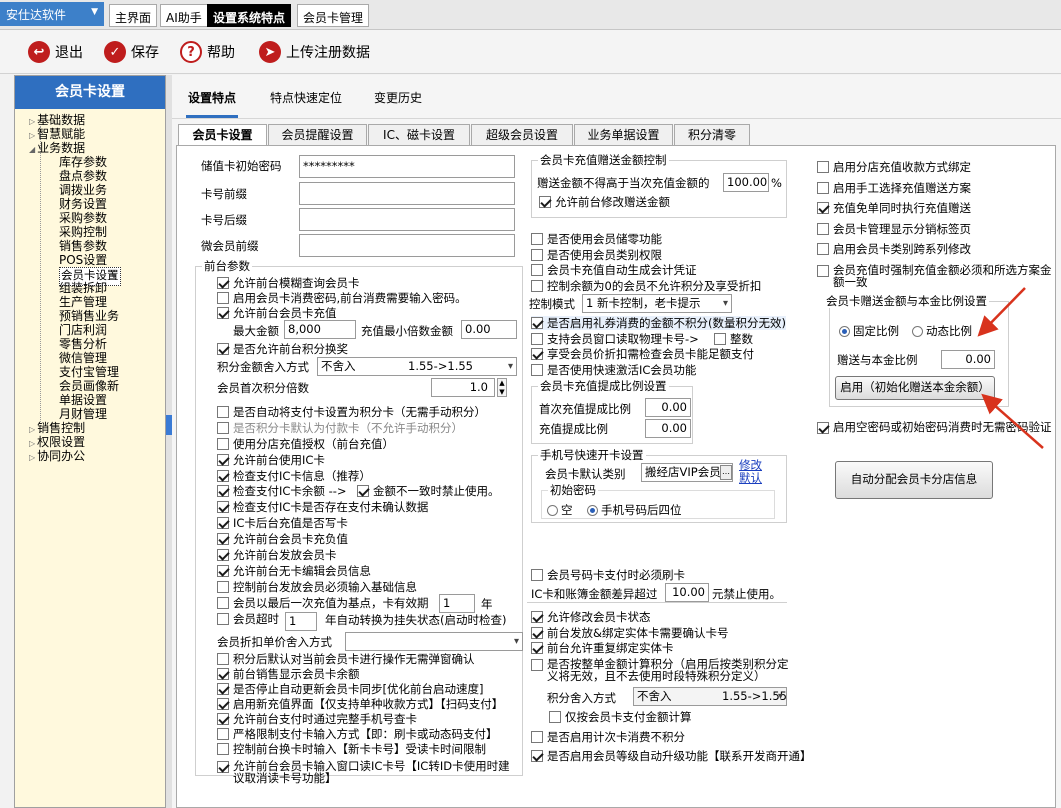 The width and height of the screenshot is (1061, 808). What do you see at coordinates (184, 15) in the screenshot?
I see `tab-ai-assistant: AI助手` at bounding box center [184, 15].